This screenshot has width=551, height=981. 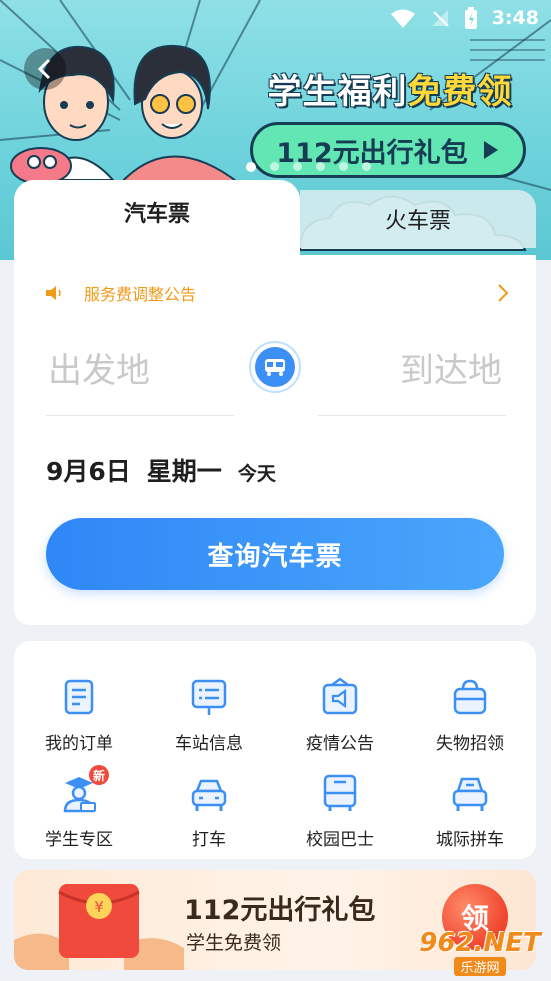 What do you see at coordinates (340, 696) in the screenshot?
I see `announcement-icon` at bounding box center [340, 696].